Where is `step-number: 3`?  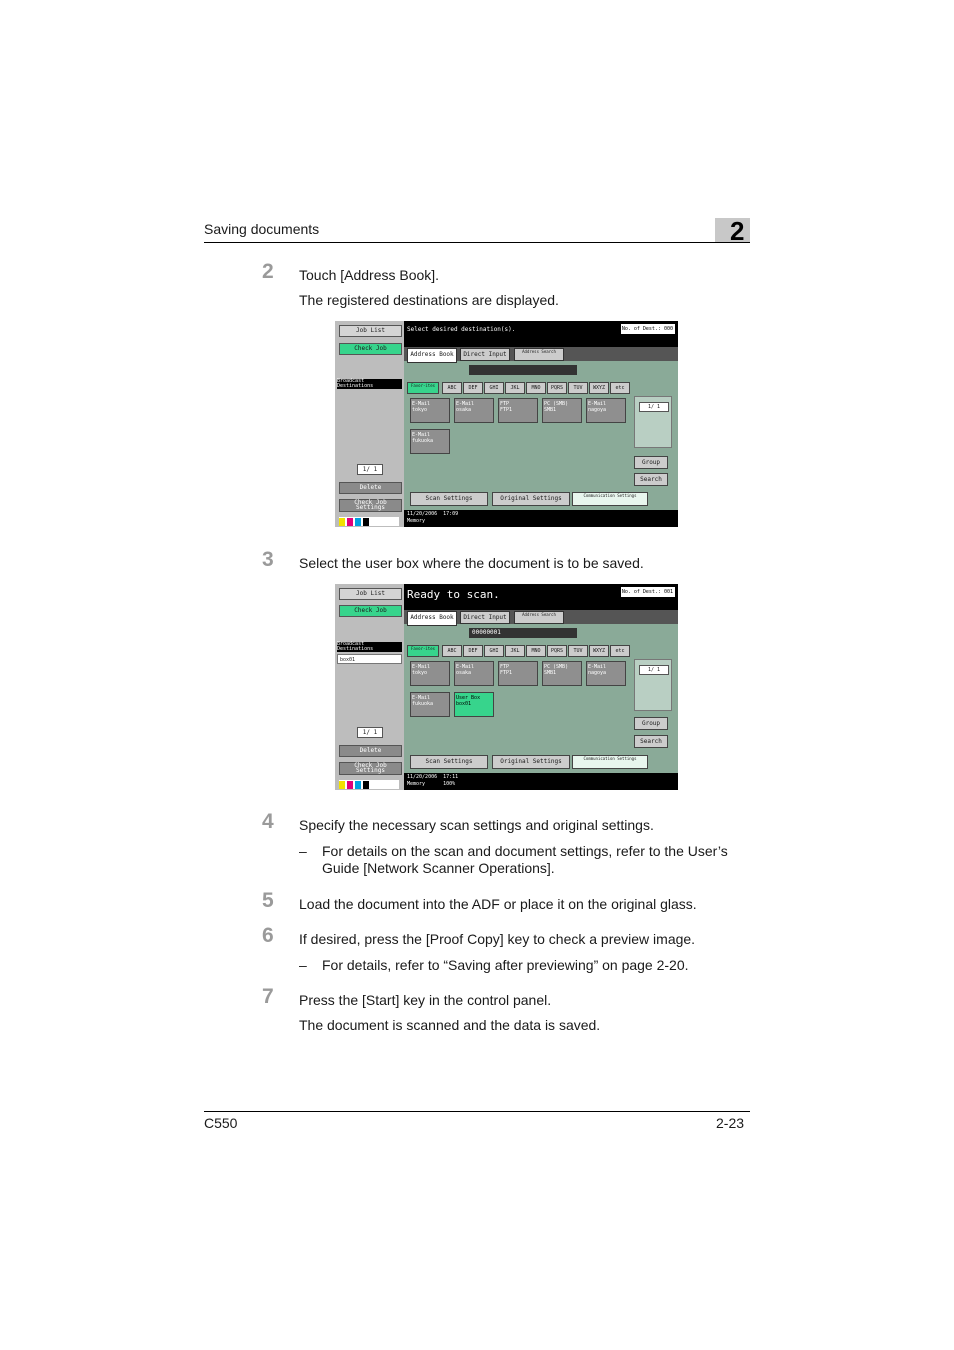
step-number: 3 is located at coordinates (268, 559).